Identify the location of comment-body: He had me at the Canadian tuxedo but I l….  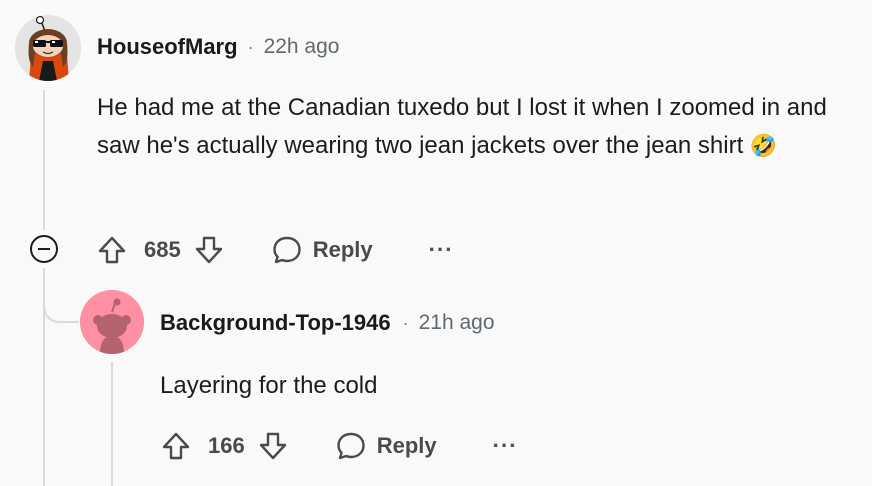
(477, 127).